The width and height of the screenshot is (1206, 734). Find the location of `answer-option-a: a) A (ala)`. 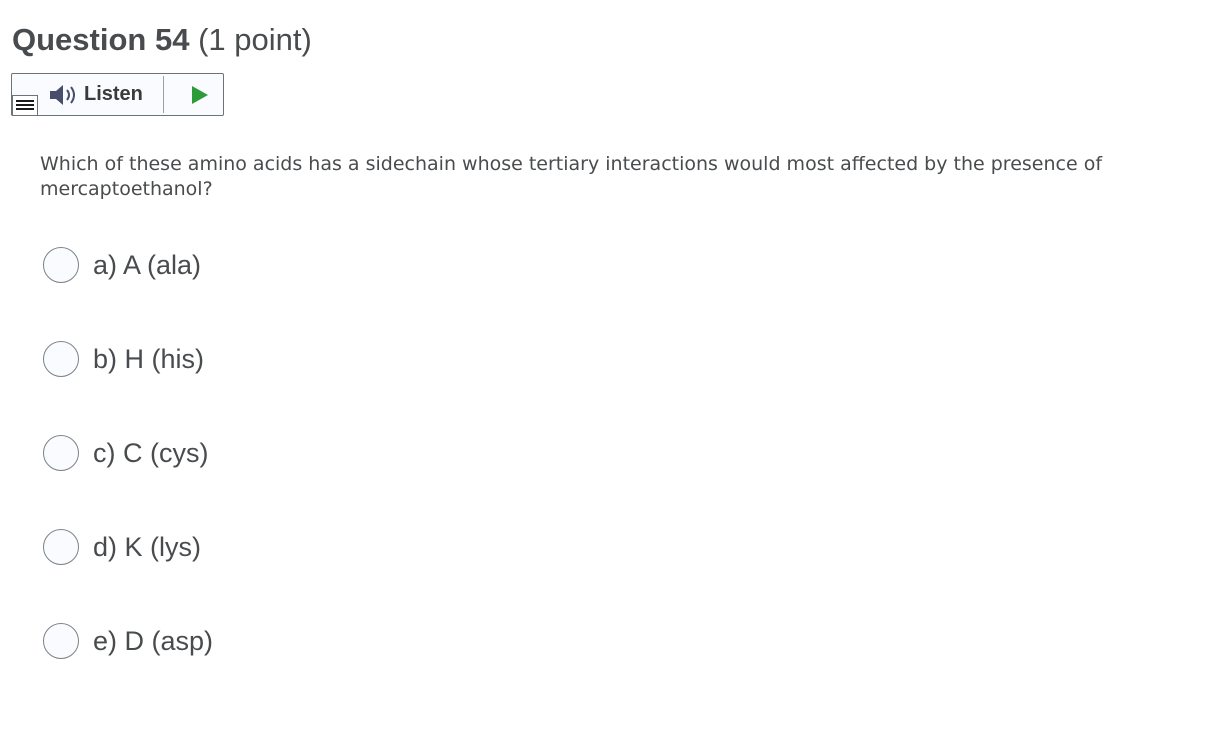

answer-option-a: a) A (ala) is located at coordinates (128, 265).